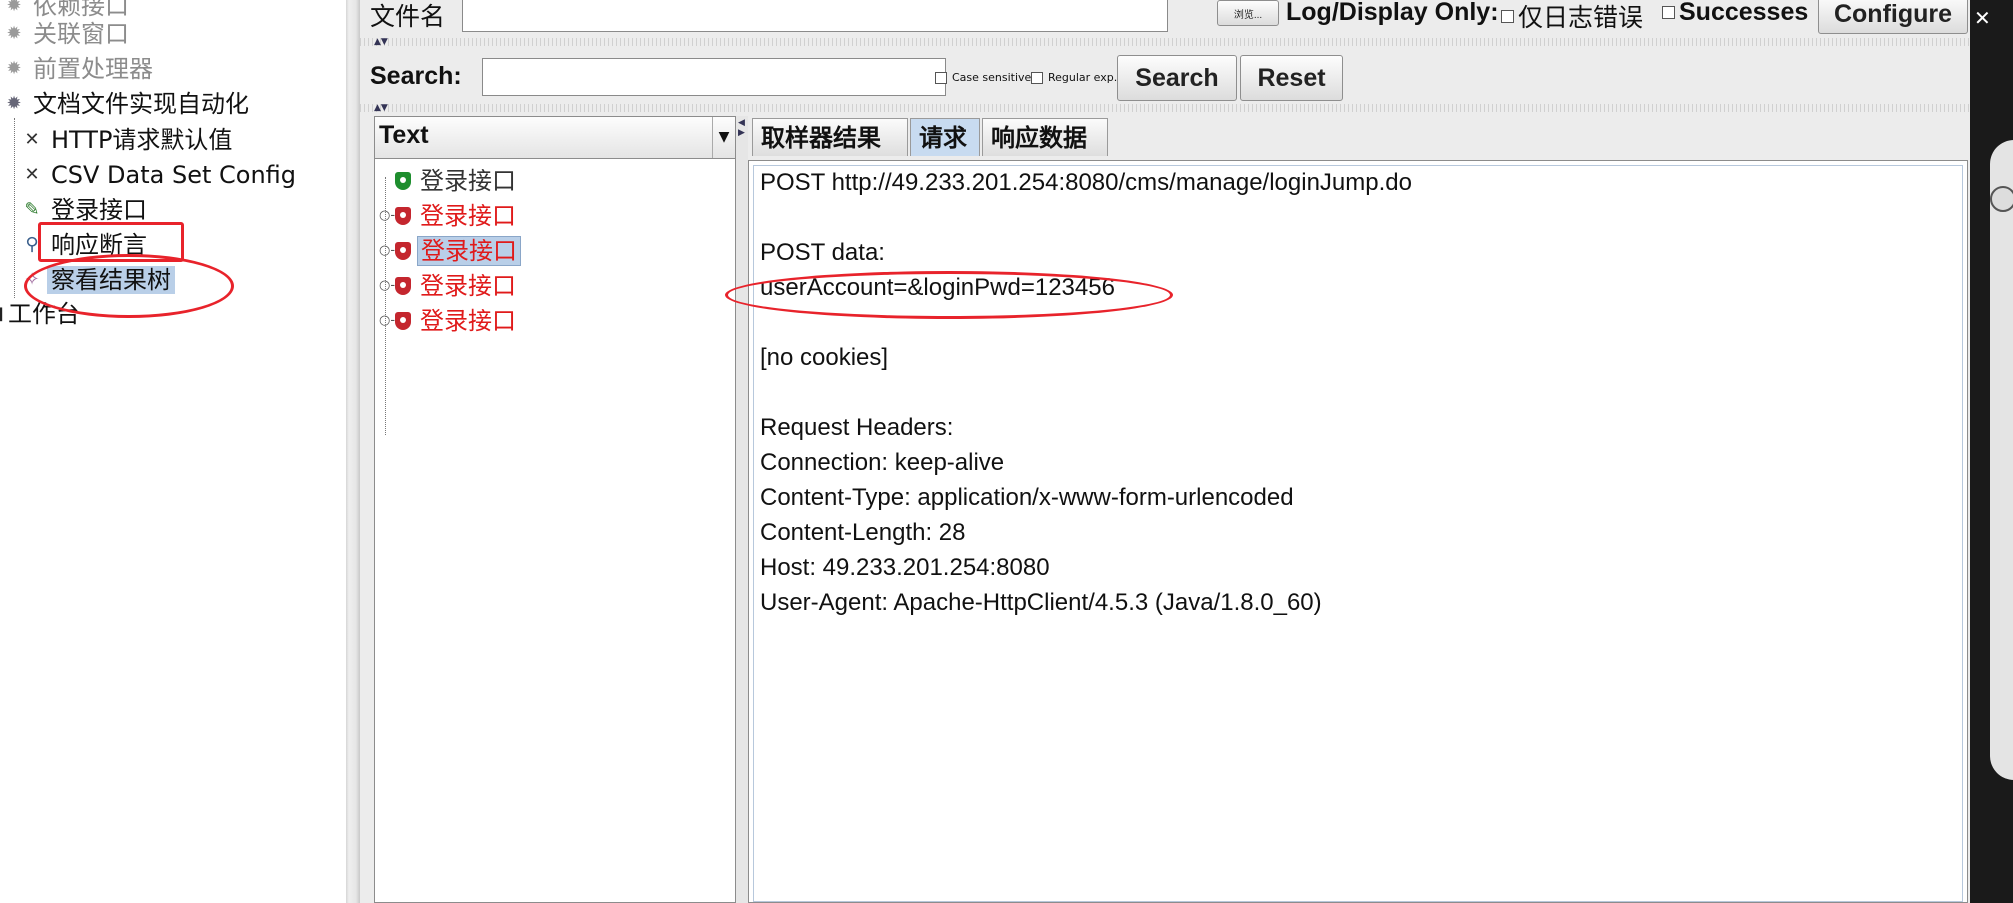 Image resolution: width=2013 pixels, height=903 pixels. I want to click on search-input, so click(714, 77).